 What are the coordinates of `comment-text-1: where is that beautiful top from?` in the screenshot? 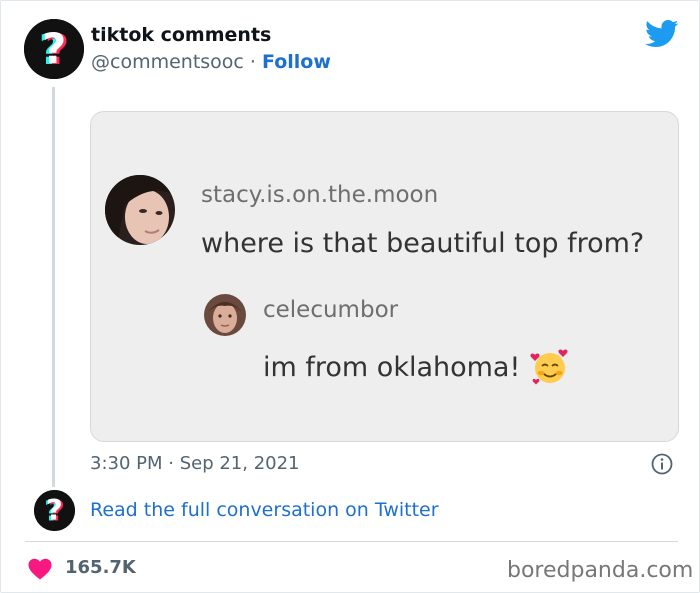 It's located at (423, 243).